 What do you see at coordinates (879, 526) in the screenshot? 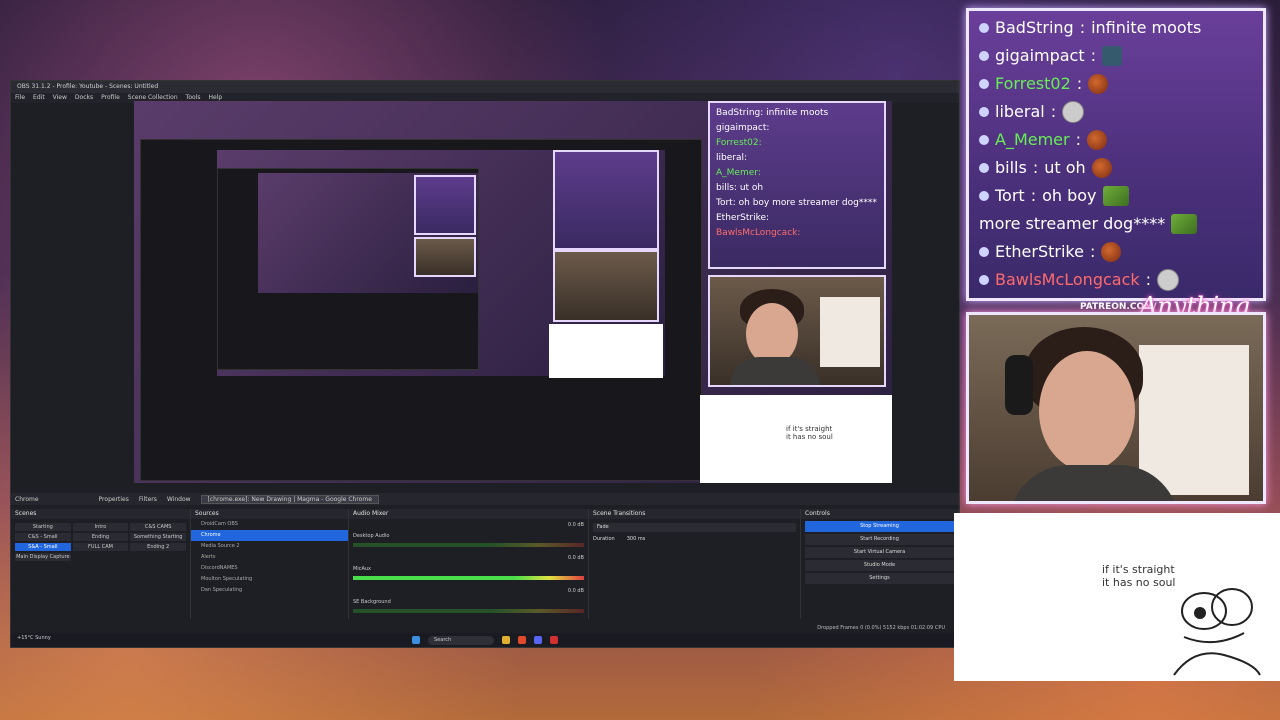
I see `stop-streaming-button: Stop Streaming` at bounding box center [879, 526].